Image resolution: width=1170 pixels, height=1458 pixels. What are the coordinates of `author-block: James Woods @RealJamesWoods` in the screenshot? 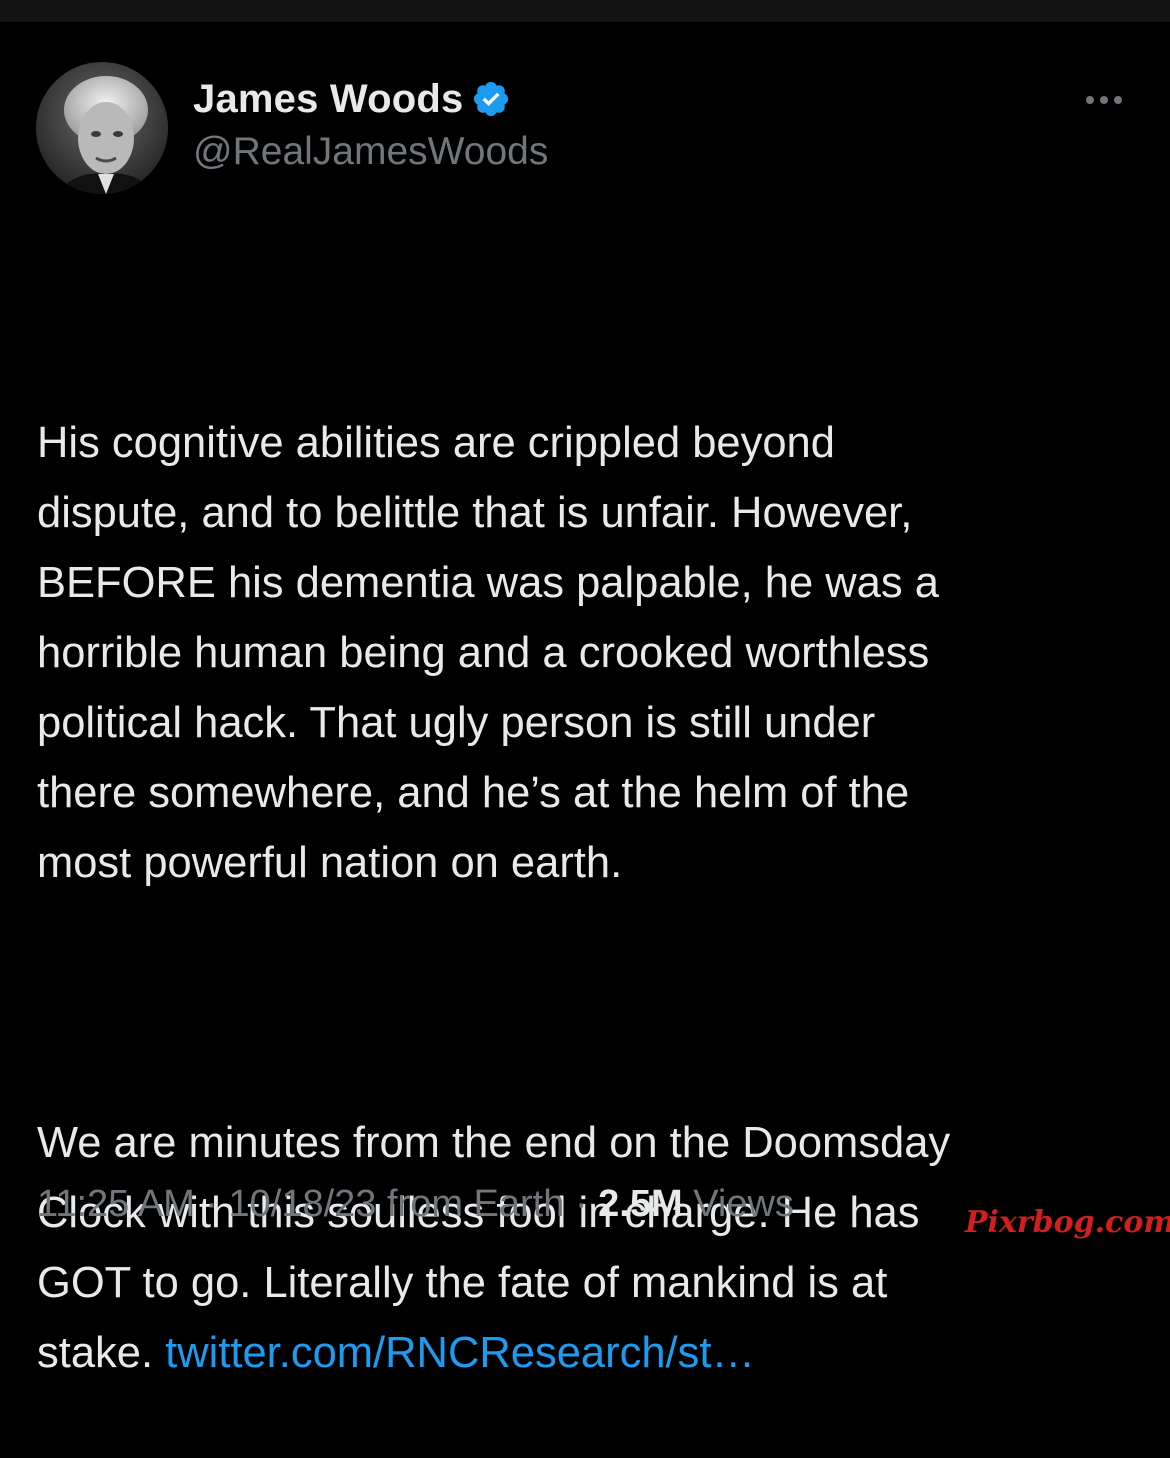 It's located at (370, 124).